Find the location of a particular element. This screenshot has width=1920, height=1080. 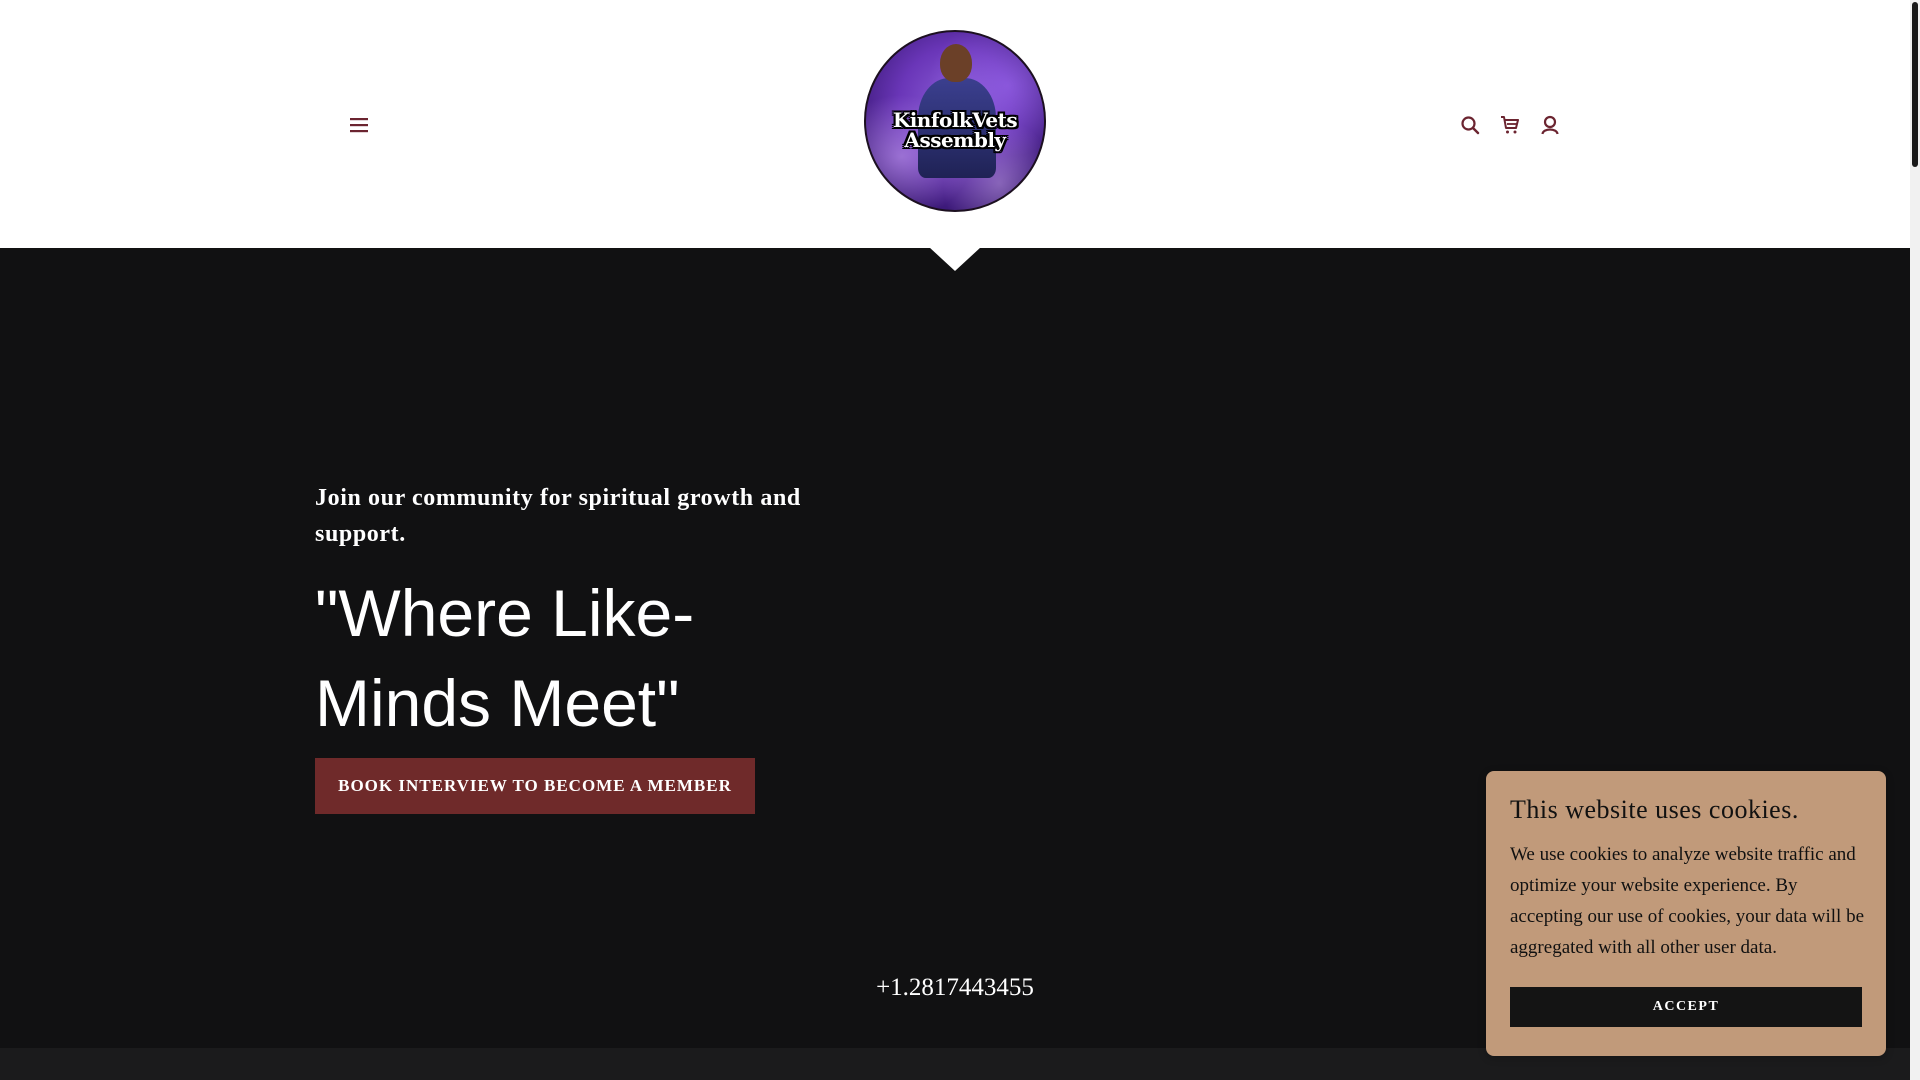

logo-wordmark: KinfolkVets Assembly is located at coordinates (955, 130).